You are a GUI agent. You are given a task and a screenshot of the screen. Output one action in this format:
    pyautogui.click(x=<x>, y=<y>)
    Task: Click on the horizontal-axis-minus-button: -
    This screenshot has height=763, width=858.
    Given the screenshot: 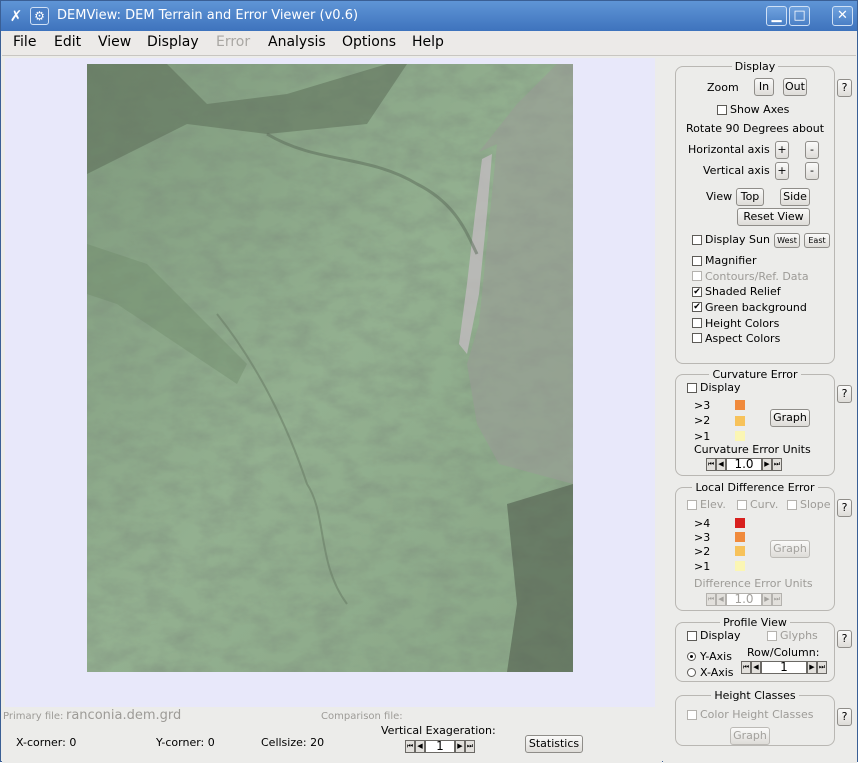 What is the action you would take?
    pyautogui.click(x=812, y=150)
    